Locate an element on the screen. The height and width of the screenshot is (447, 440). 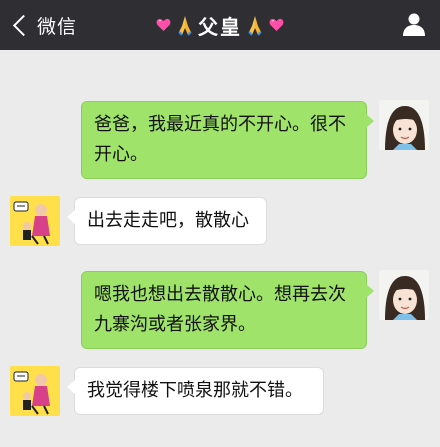
chat-title-text: 父皇 is located at coordinates (220, 26).